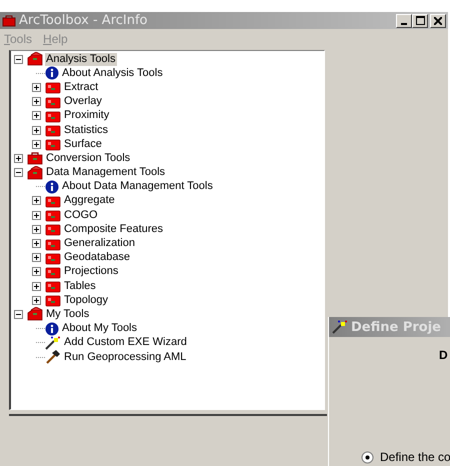  Describe the element at coordinates (97, 257) in the screenshot. I see `tree-item: Geodatabase` at that location.